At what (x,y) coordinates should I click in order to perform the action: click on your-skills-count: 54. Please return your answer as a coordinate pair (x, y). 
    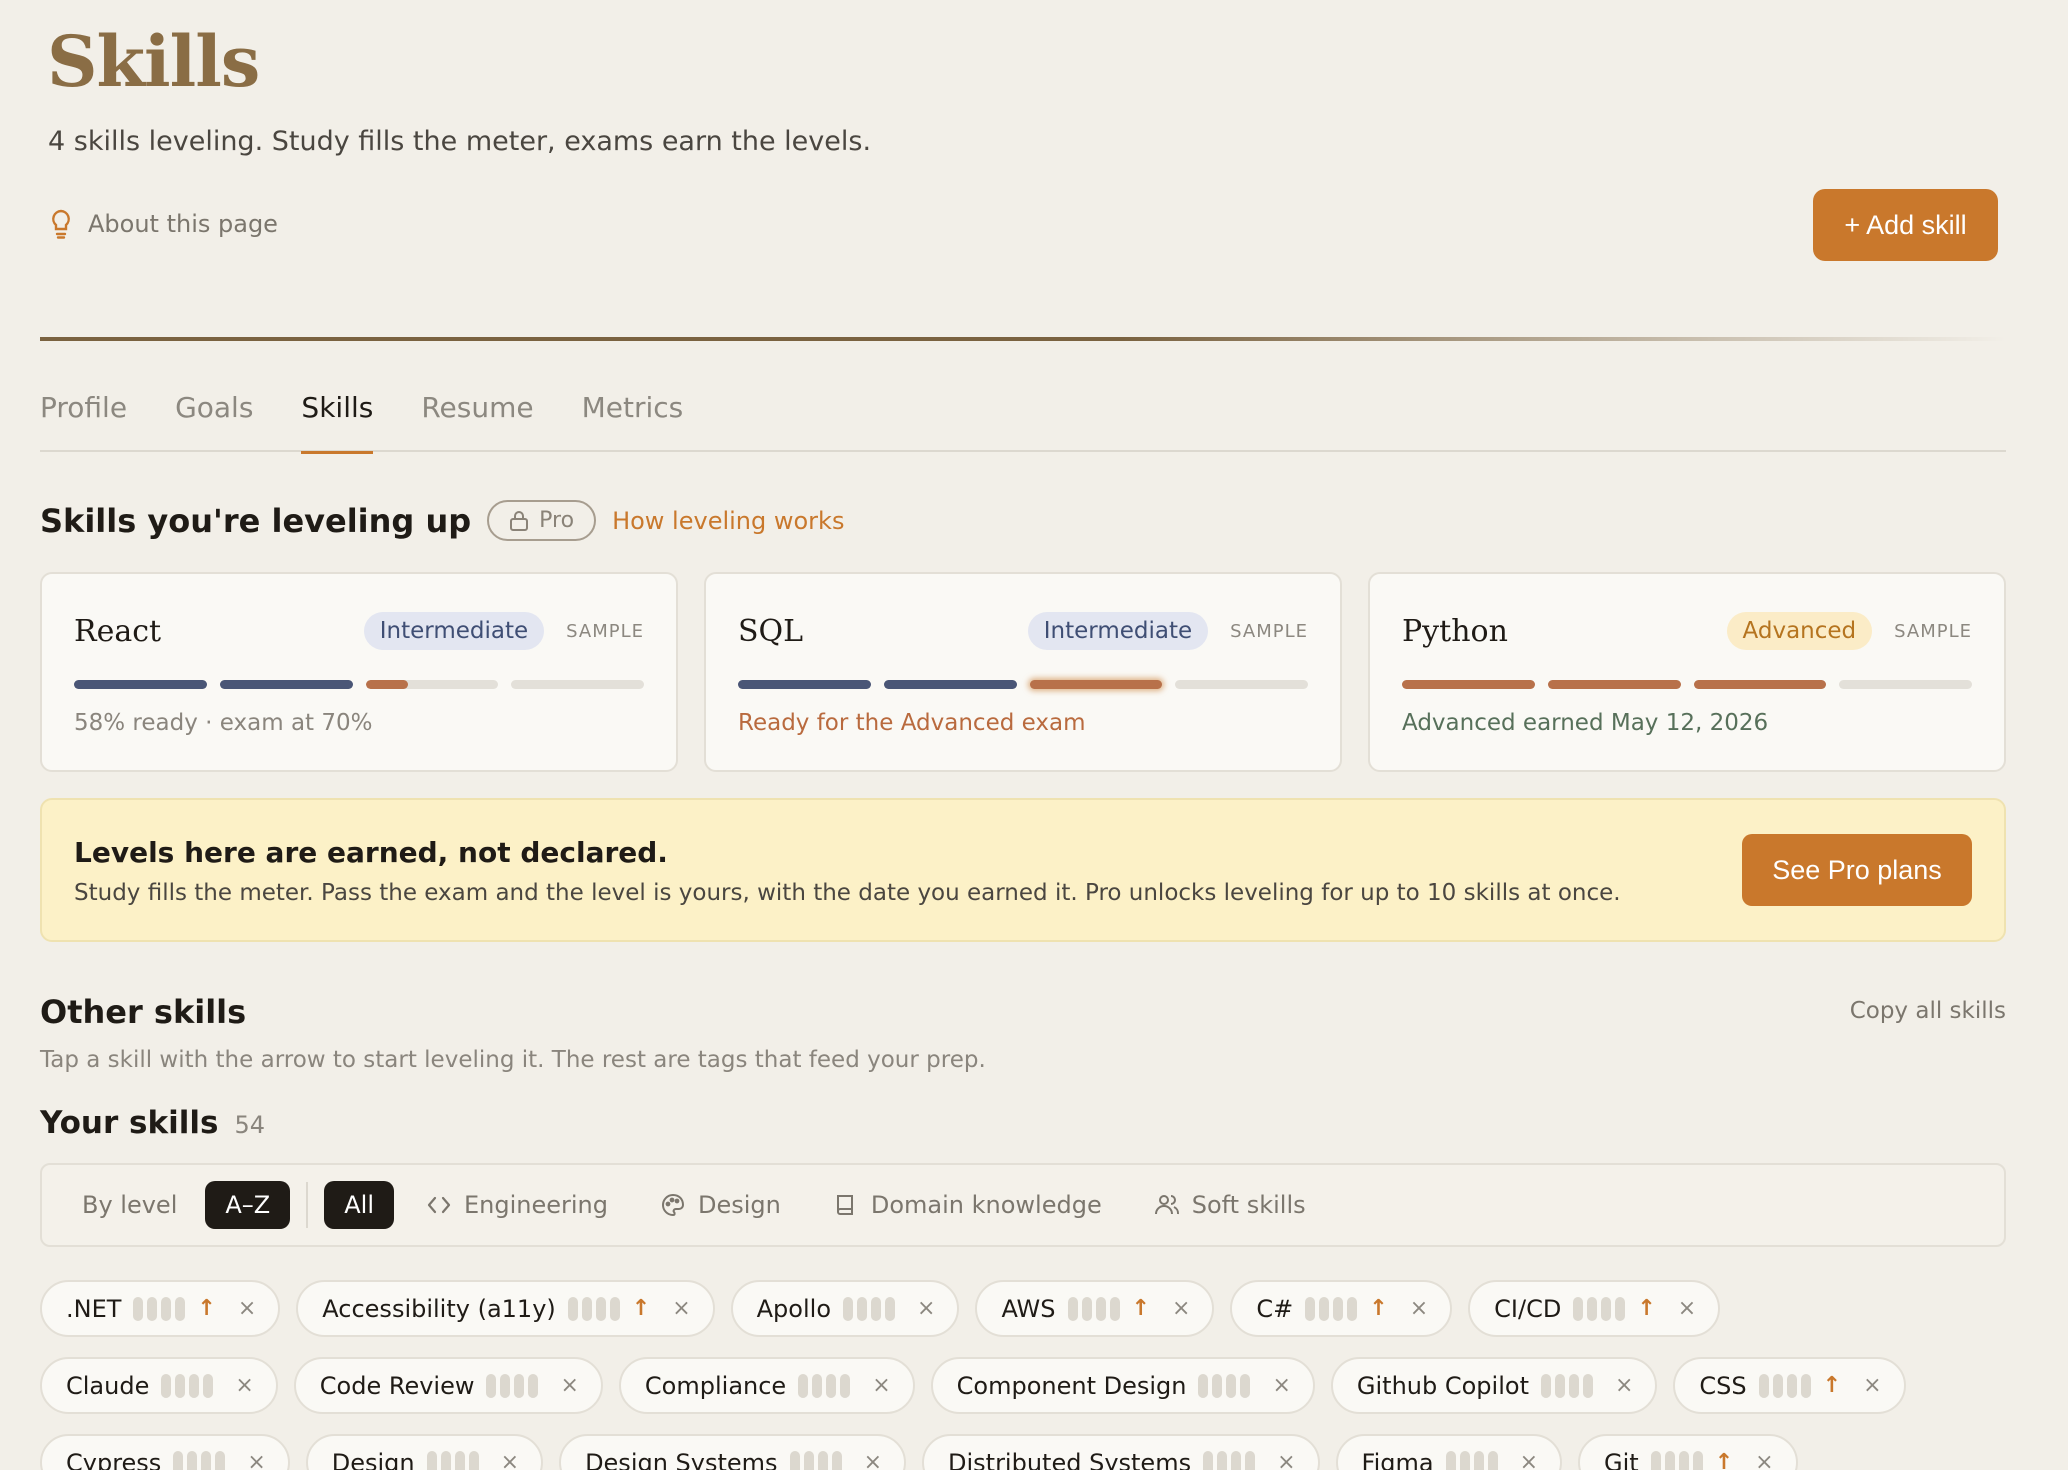
    Looking at the image, I should click on (249, 1125).